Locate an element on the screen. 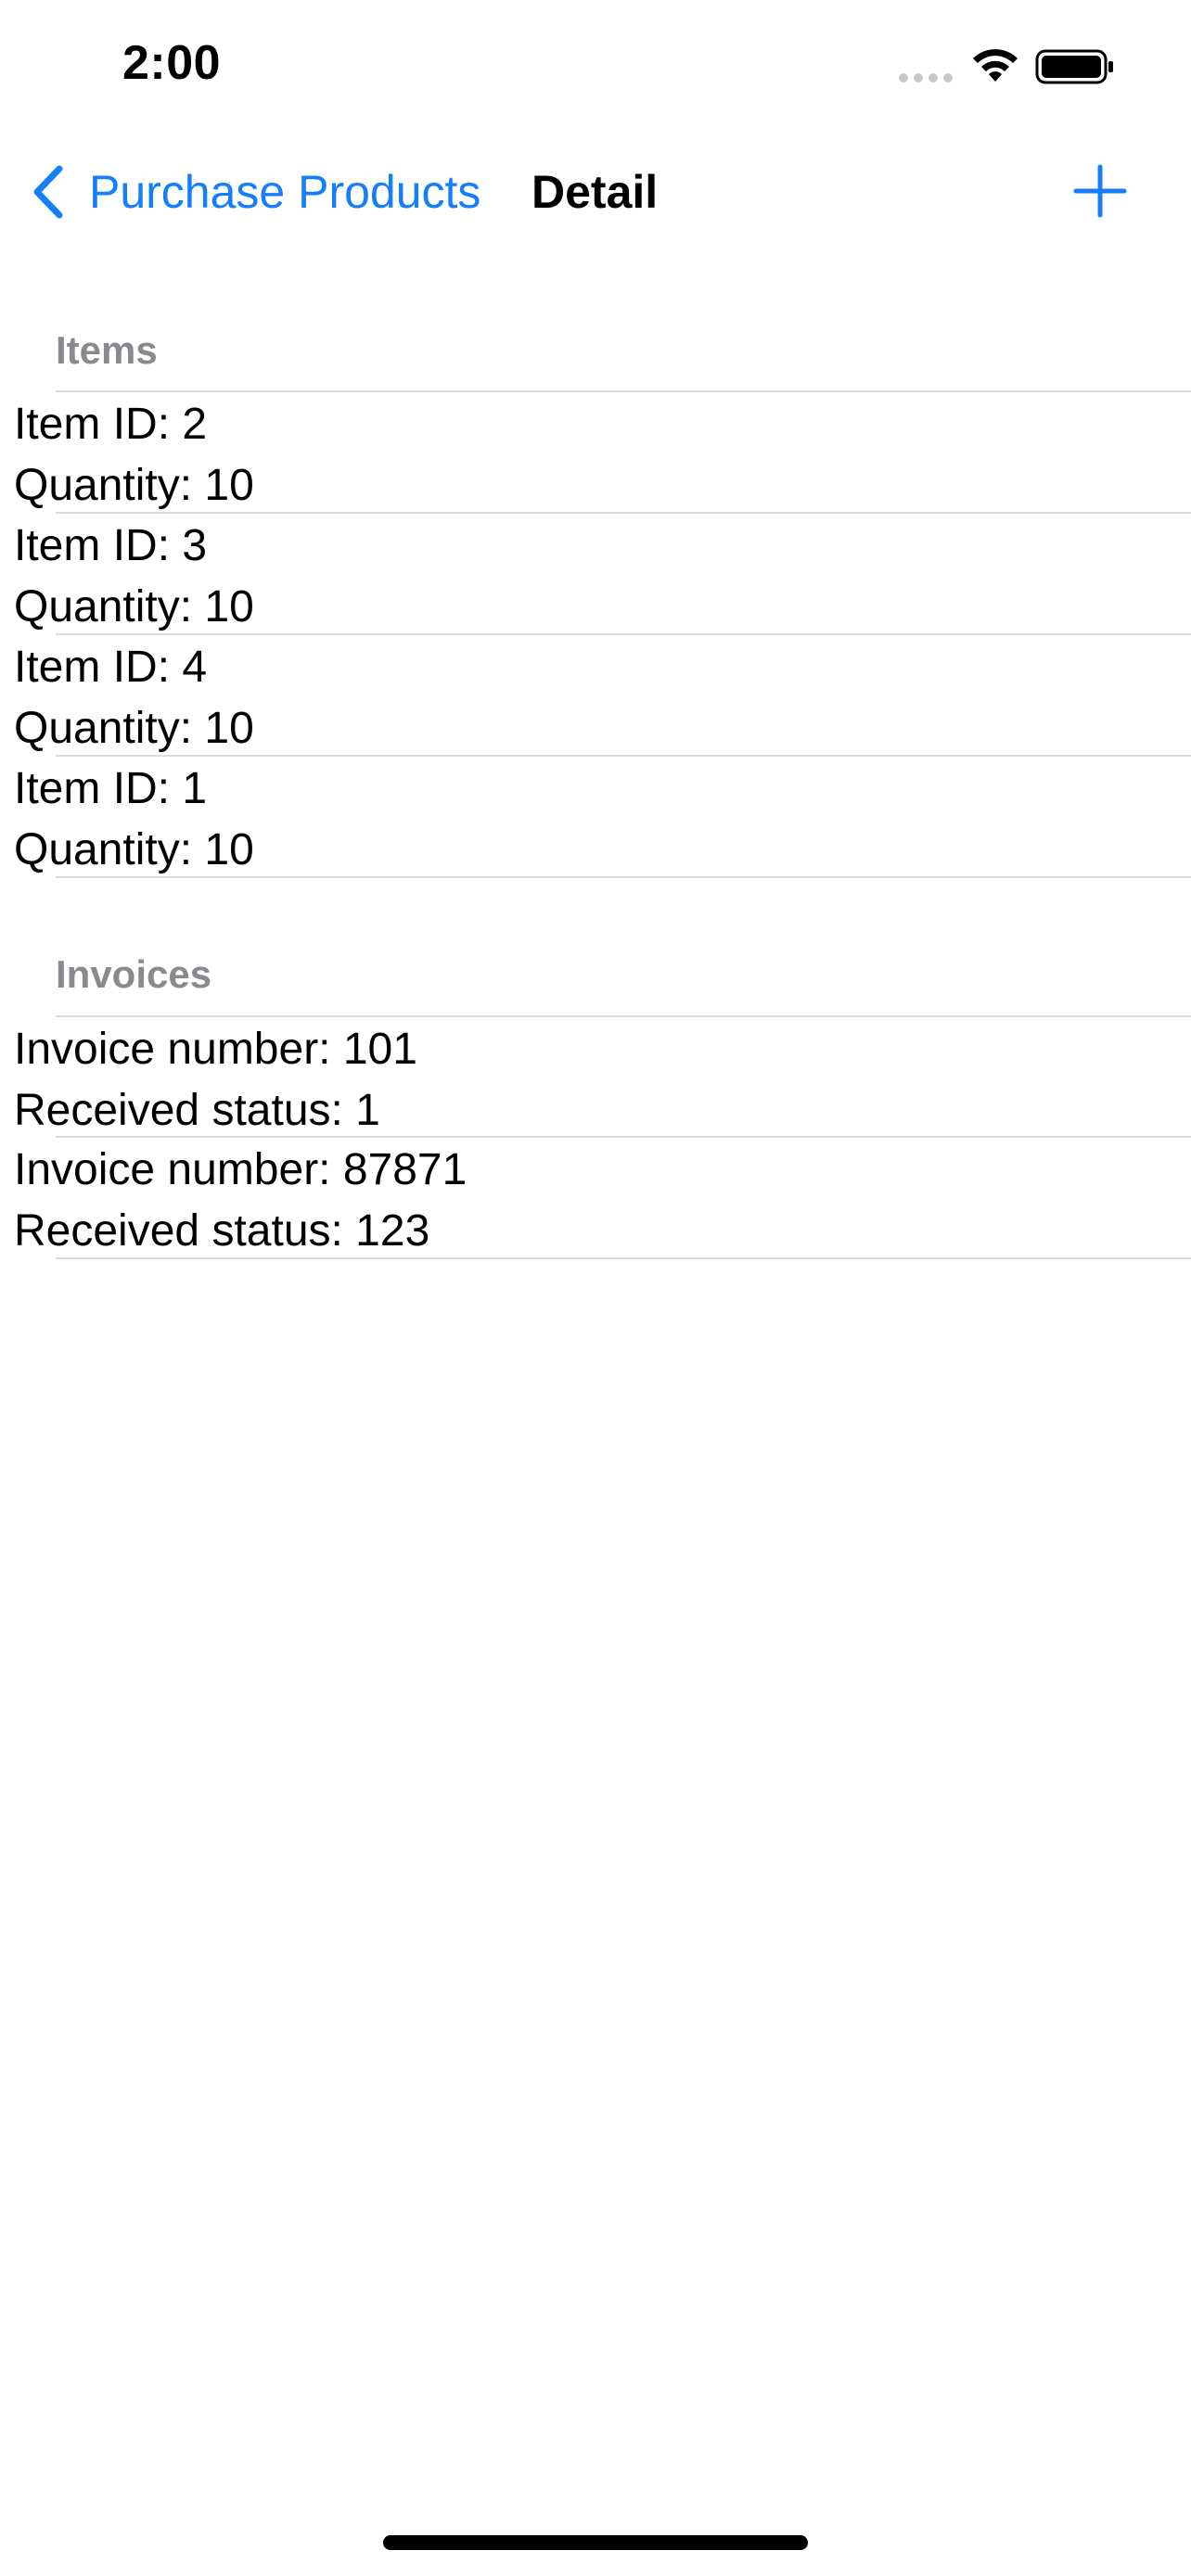 Image resolution: width=1191 pixels, height=2576 pixels. received-status-label: Received status: 1 is located at coordinates (197, 1110).